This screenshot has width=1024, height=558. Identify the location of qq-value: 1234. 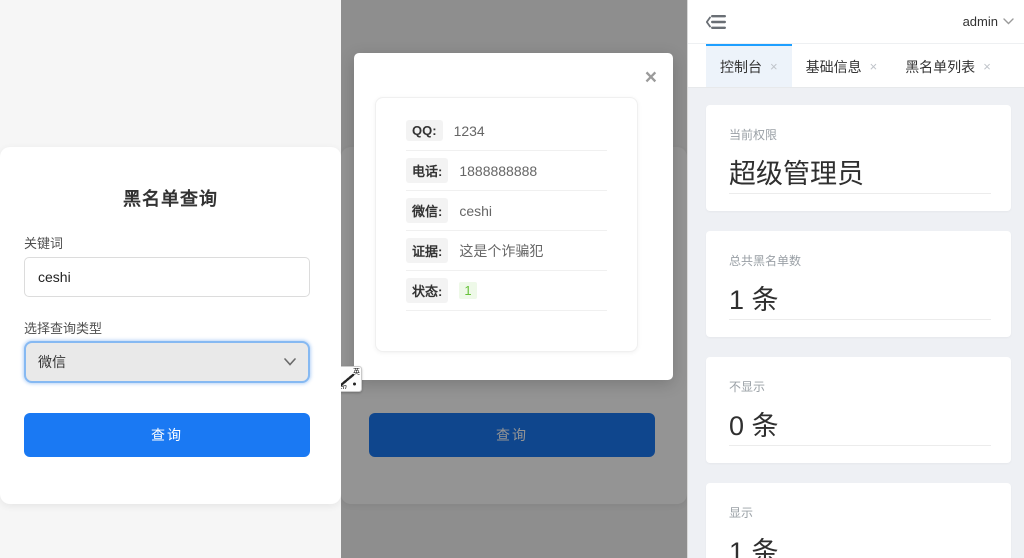
(469, 130).